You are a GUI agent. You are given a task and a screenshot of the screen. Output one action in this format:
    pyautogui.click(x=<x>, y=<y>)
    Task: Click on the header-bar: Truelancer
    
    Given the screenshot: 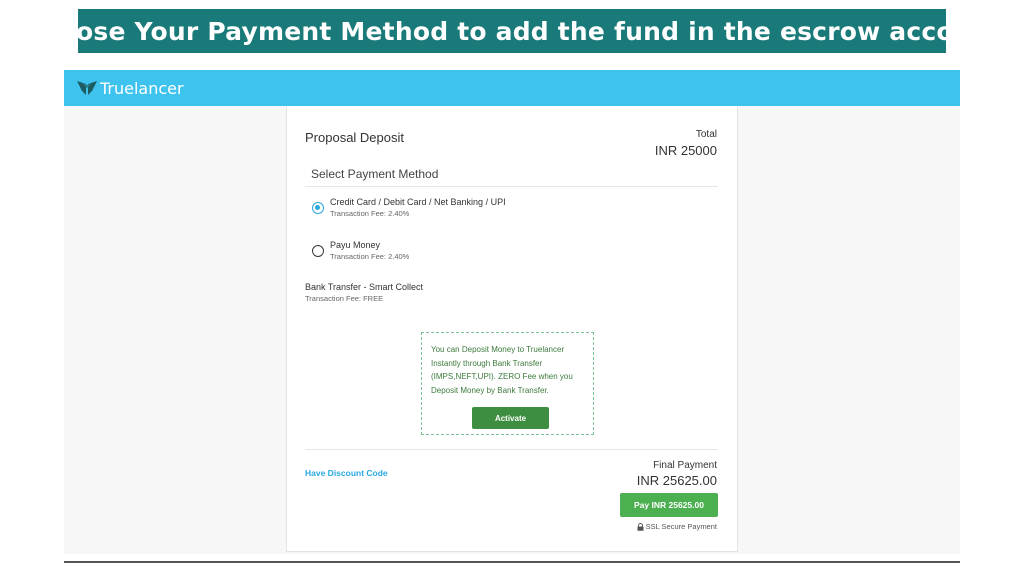 What is the action you would take?
    pyautogui.click(x=512, y=88)
    